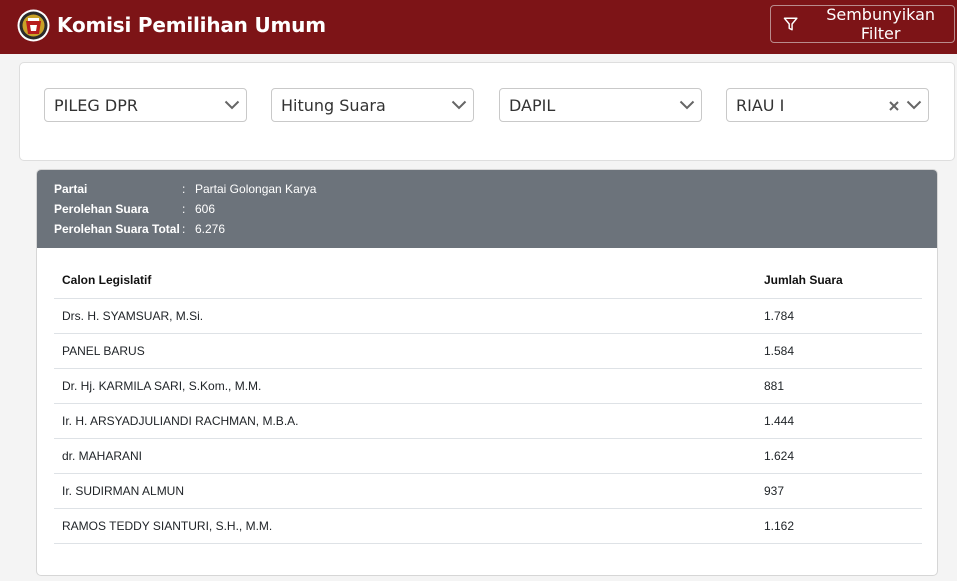 Image resolution: width=957 pixels, height=581 pixels. What do you see at coordinates (839, 526) in the screenshot?
I see `candidate-votes: 1.162` at bounding box center [839, 526].